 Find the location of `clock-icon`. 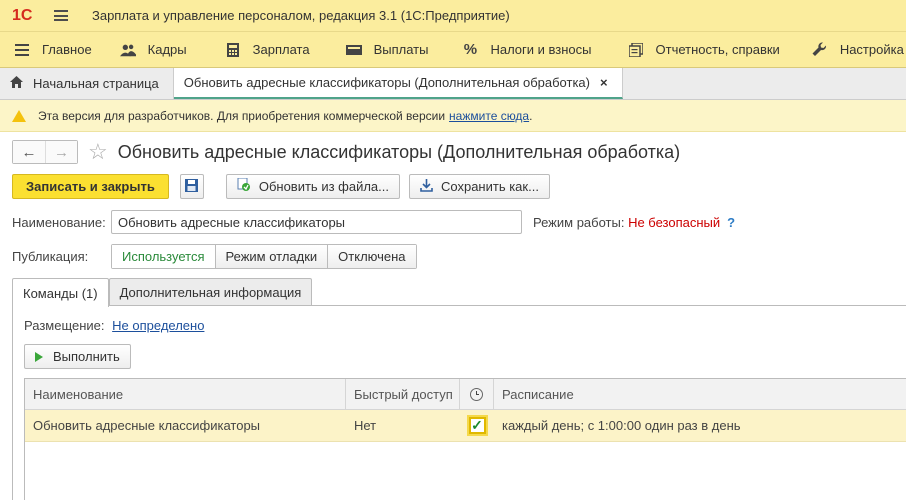

clock-icon is located at coordinates (476, 394).